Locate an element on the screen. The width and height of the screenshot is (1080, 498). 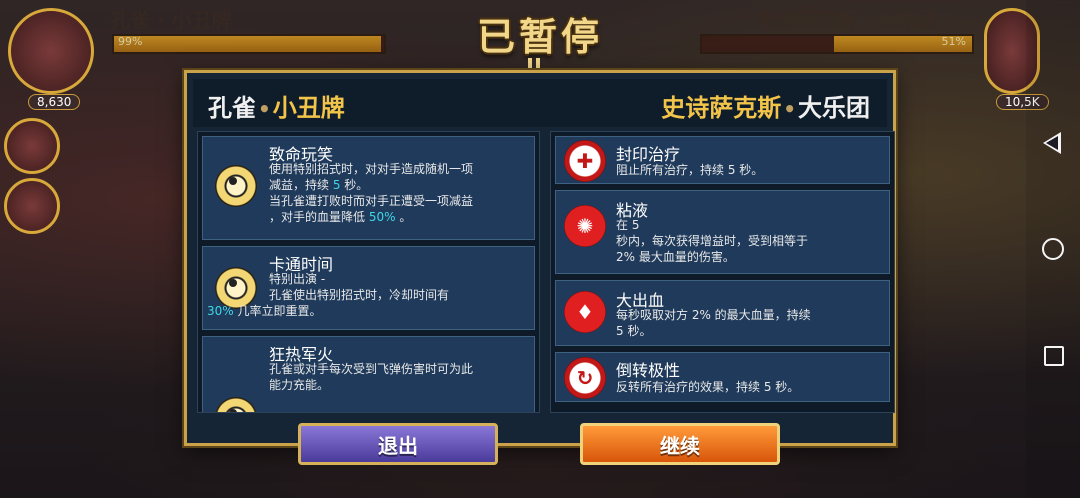
reverse-heal-icon: ↻ is located at coordinates (585, 378).